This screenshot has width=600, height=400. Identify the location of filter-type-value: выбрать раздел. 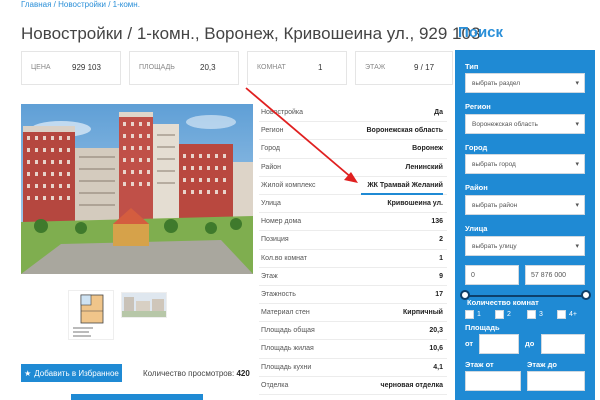
(496, 83).